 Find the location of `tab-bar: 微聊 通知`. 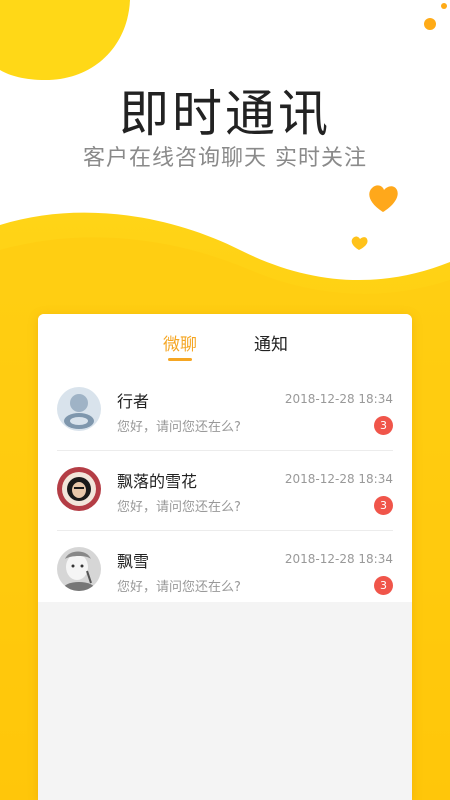

tab-bar: 微聊 通知 is located at coordinates (225, 342).